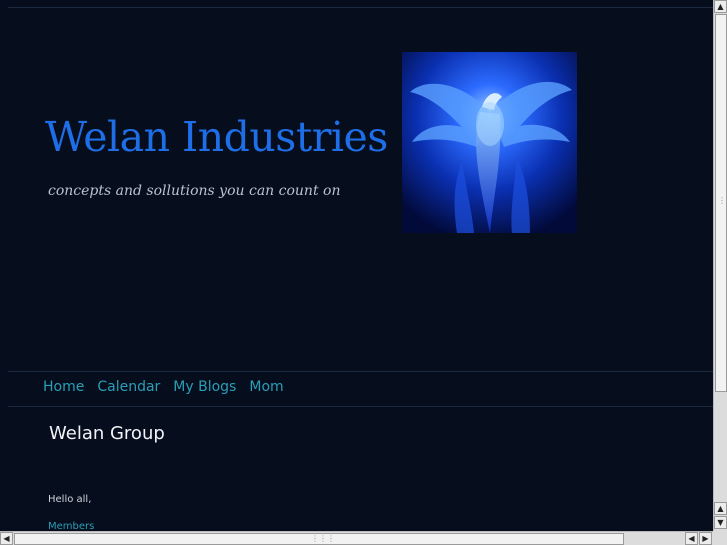 The width and height of the screenshot is (727, 545). What do you see at coordinates (266, 387) in the screenshot?
I see `nav-mom: Mom` at bounding box center [266, 387].